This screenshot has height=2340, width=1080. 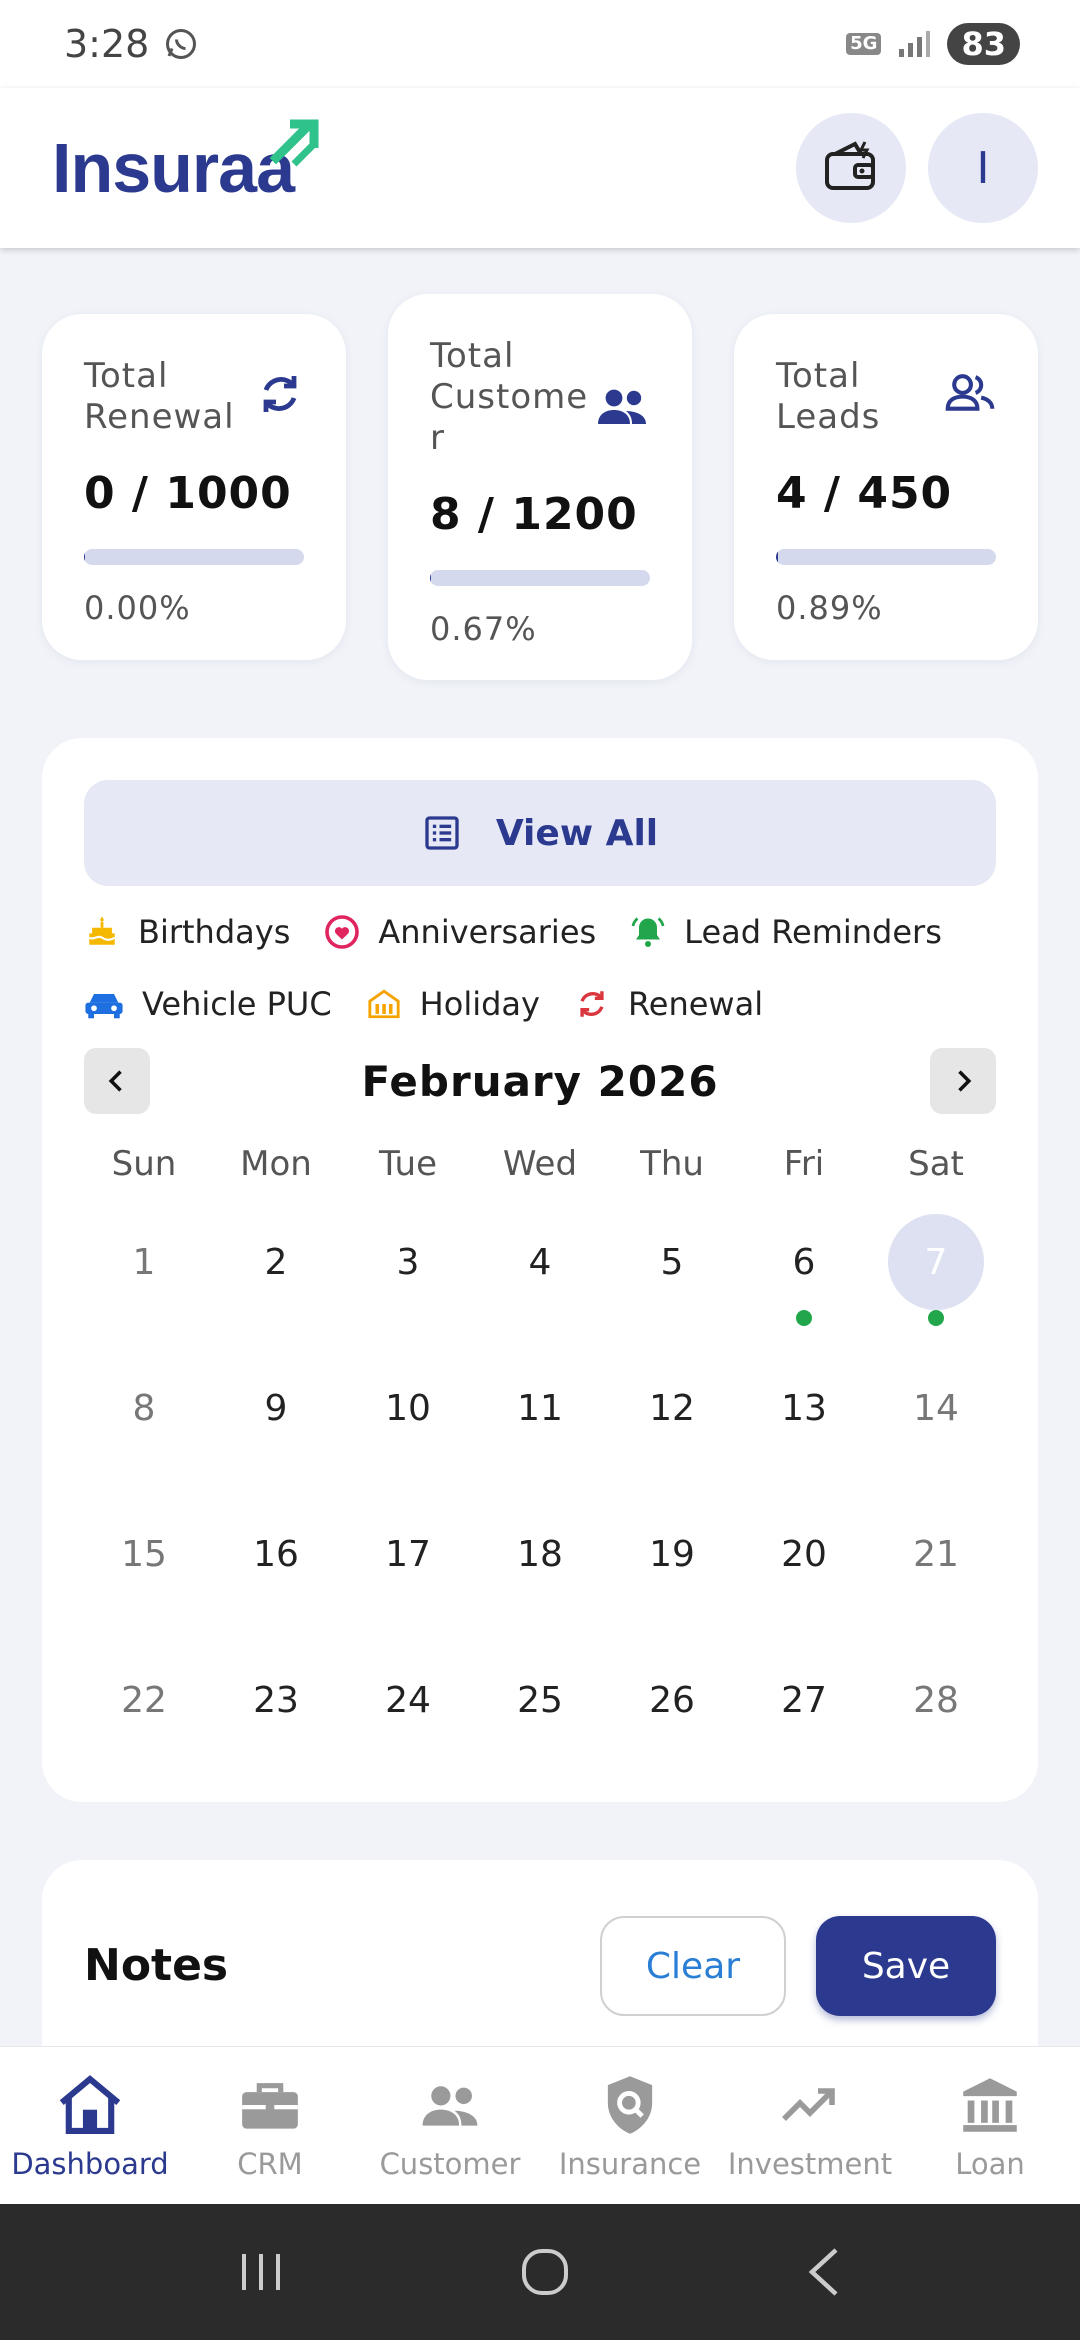 I want to click on profile-avatar: I, so click(x=983, y=168).